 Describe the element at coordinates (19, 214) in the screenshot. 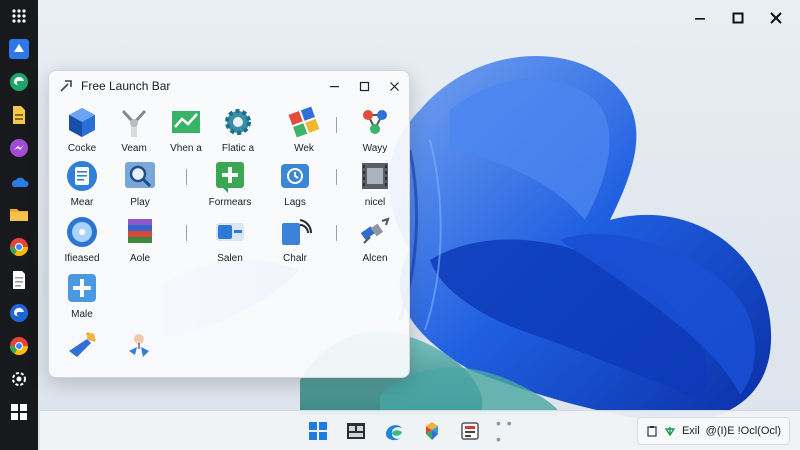

I see `file-explorer-icon` at that location.